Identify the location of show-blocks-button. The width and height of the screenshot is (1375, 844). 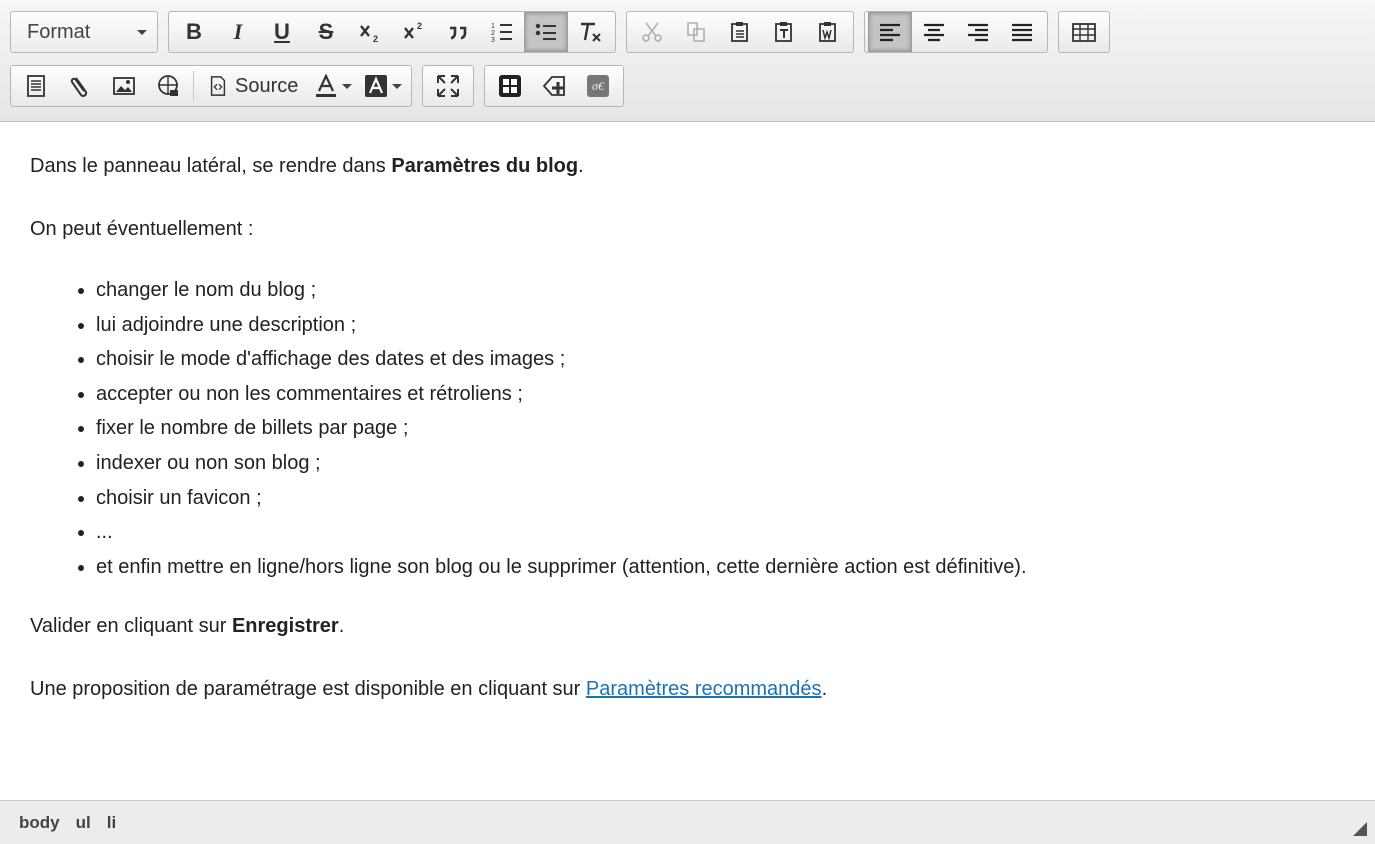
(510, 86).